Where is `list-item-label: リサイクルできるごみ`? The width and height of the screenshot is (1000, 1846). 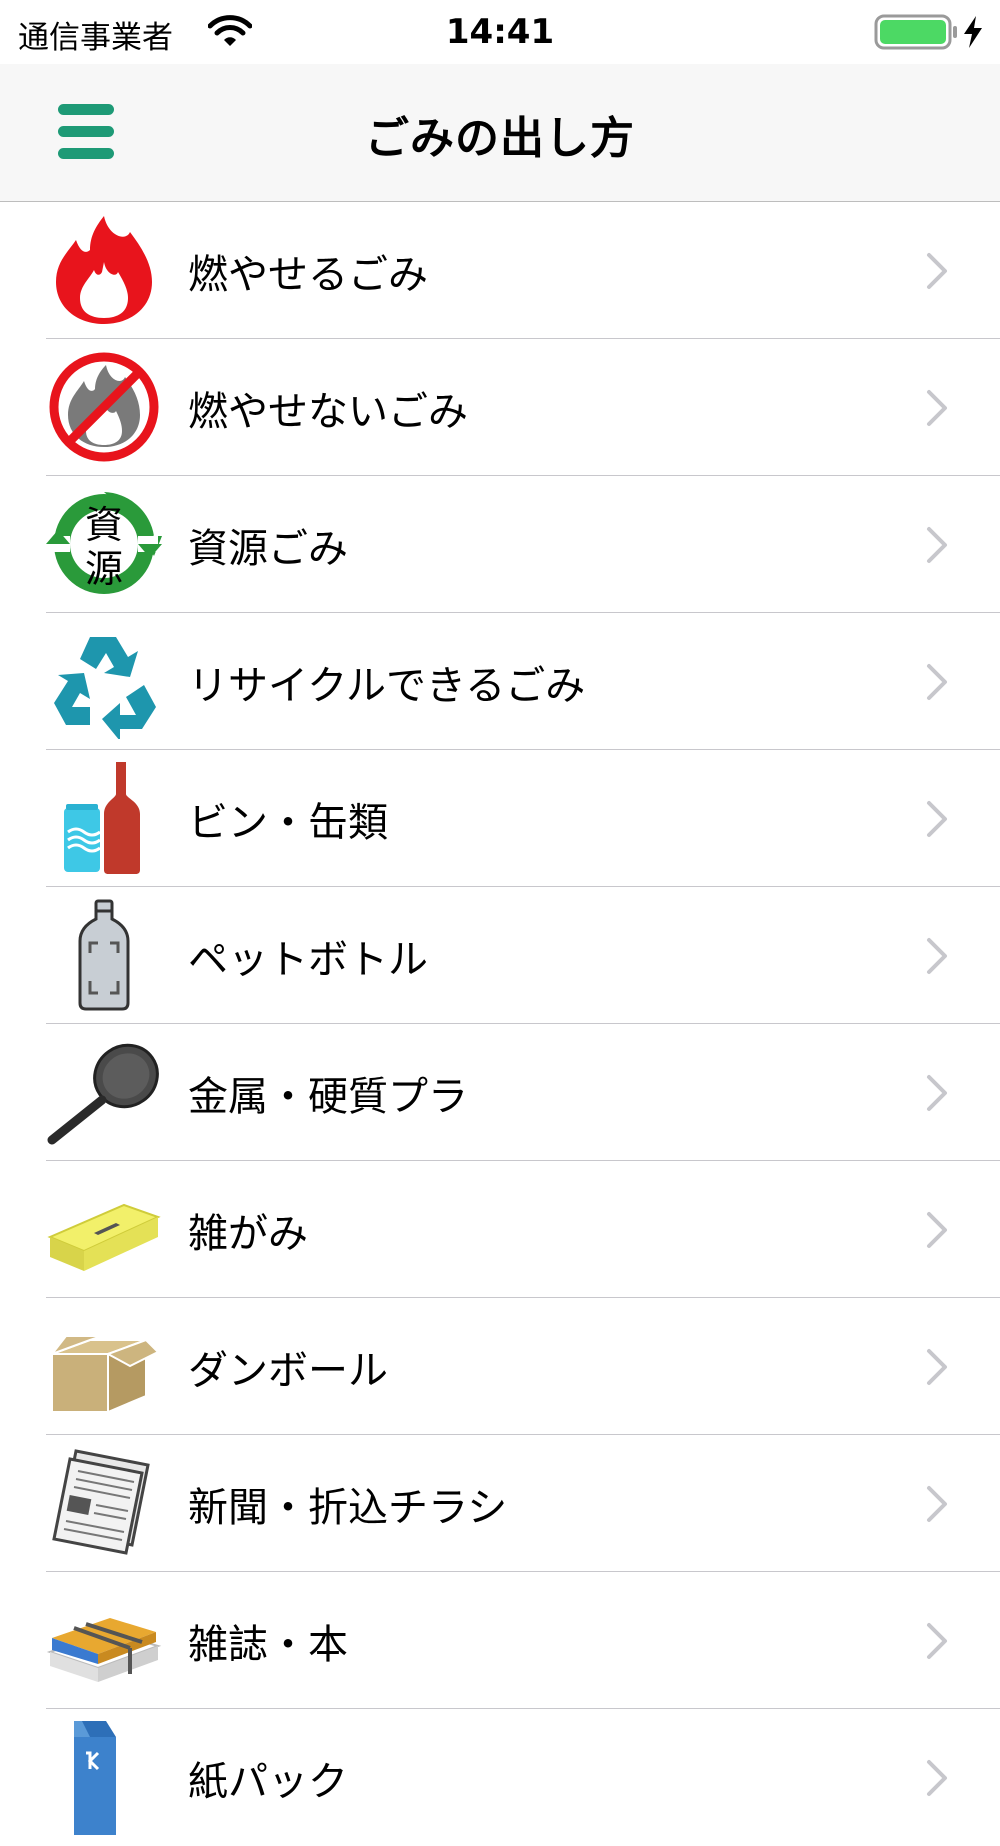 list-item-label: リサイクルできるごみ is located at coordinates (387, 686).